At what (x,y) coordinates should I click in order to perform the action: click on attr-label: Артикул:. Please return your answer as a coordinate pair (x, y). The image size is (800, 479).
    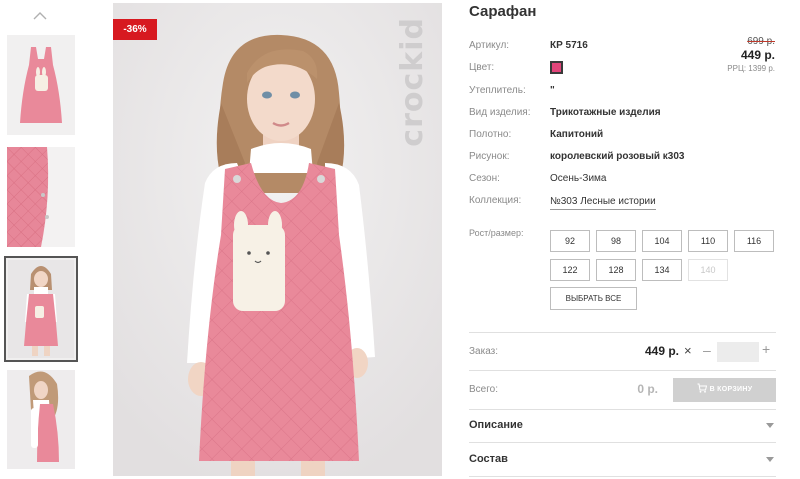
    Looking at the image, I should click on (489, 45).